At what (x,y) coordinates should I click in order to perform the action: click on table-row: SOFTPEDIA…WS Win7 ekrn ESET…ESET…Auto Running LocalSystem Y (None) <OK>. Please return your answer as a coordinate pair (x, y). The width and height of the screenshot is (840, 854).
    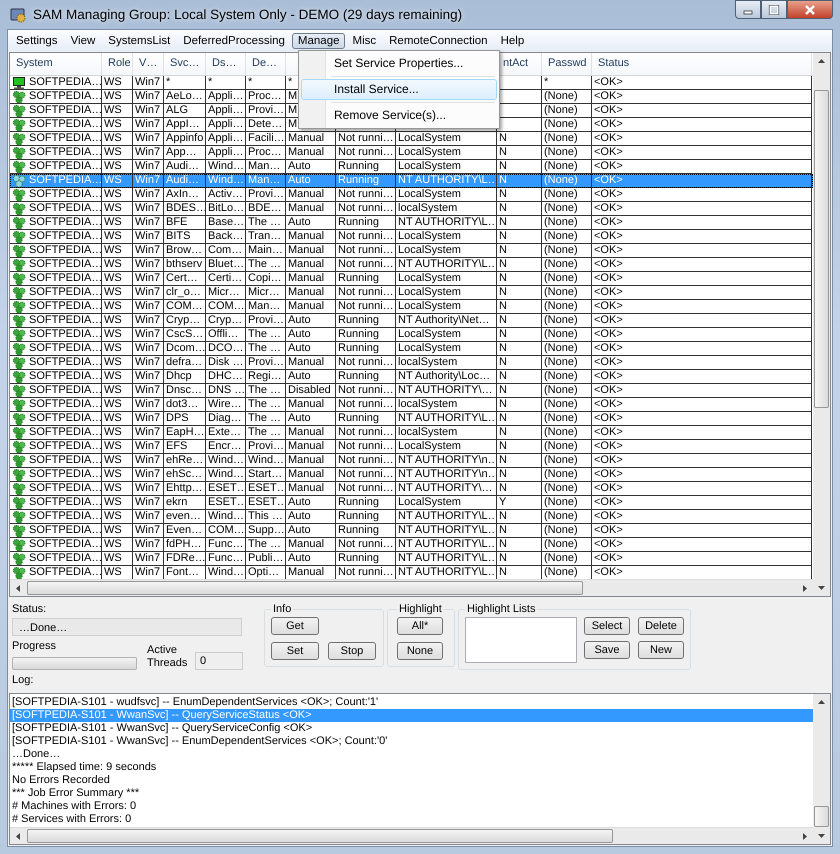
    Looking at the image, I should click on (411, 503).